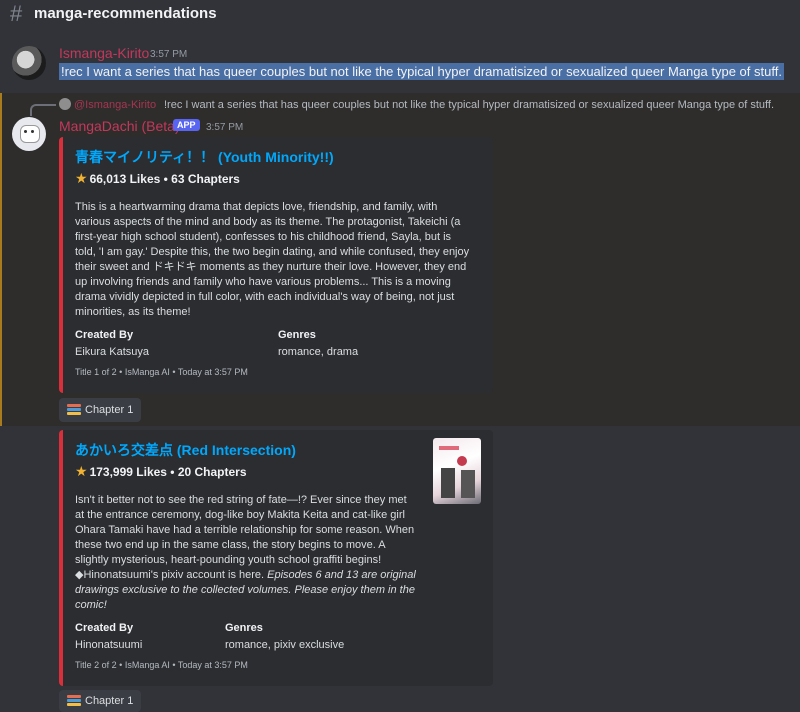 This screenshot has width=800, height=712. What do you see at coordinates (112, 352) in the screenshot?
I see `created-by-value: Eikura Katsuya` at bounding box center [112, 352].